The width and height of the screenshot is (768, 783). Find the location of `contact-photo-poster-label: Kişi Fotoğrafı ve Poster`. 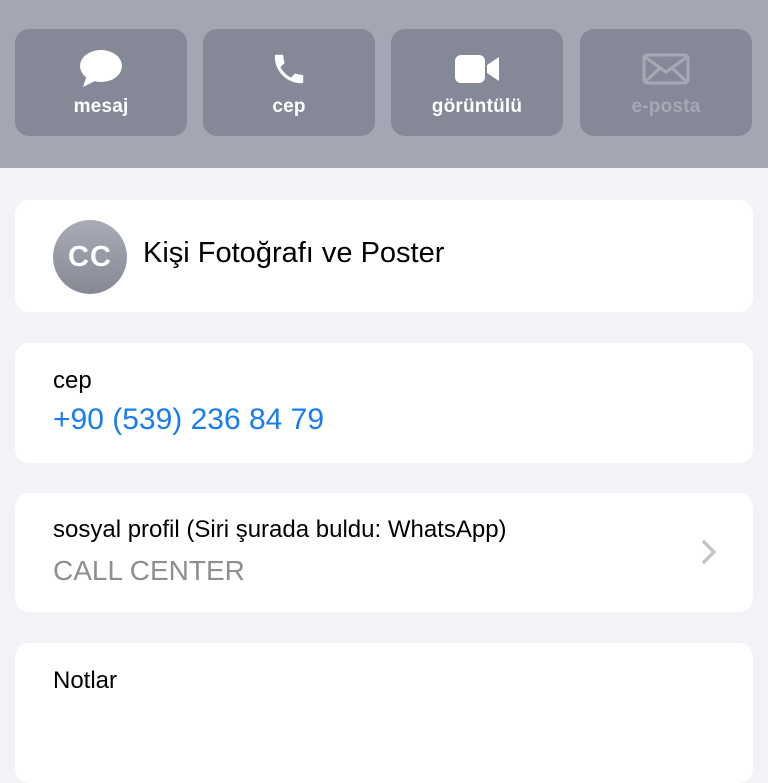

contact-photo-poster-label: Kişi Fotoğrafı ve Poster is located at coordinates (294, 253).